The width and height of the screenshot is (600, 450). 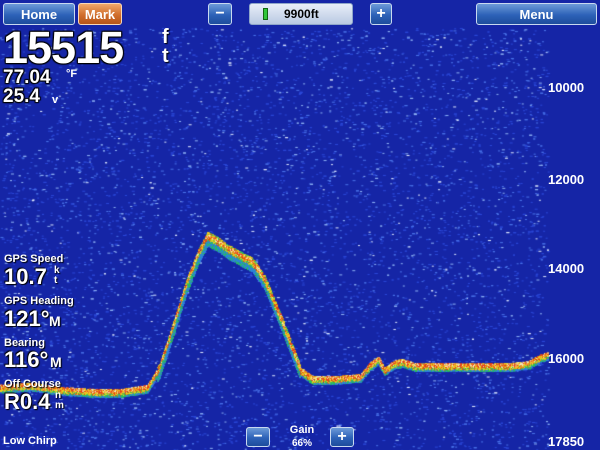 What do you see at coordinates (56, 362) in the screenshot?
I see `bearing-unit: M` at bounding box center [56, 362].